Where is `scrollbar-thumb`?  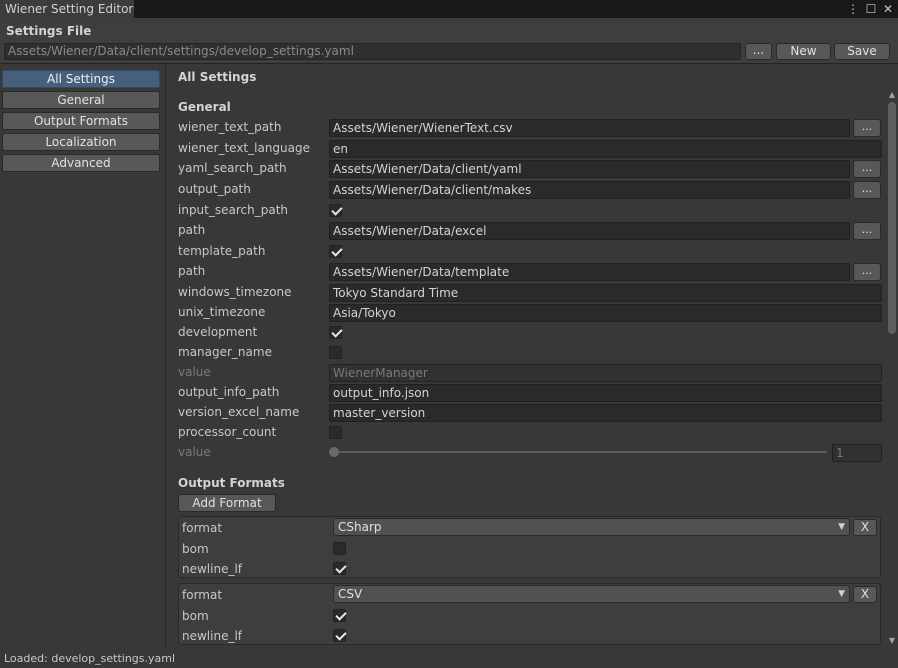
scrollbar-thumb is located at coordinates (892, 218).